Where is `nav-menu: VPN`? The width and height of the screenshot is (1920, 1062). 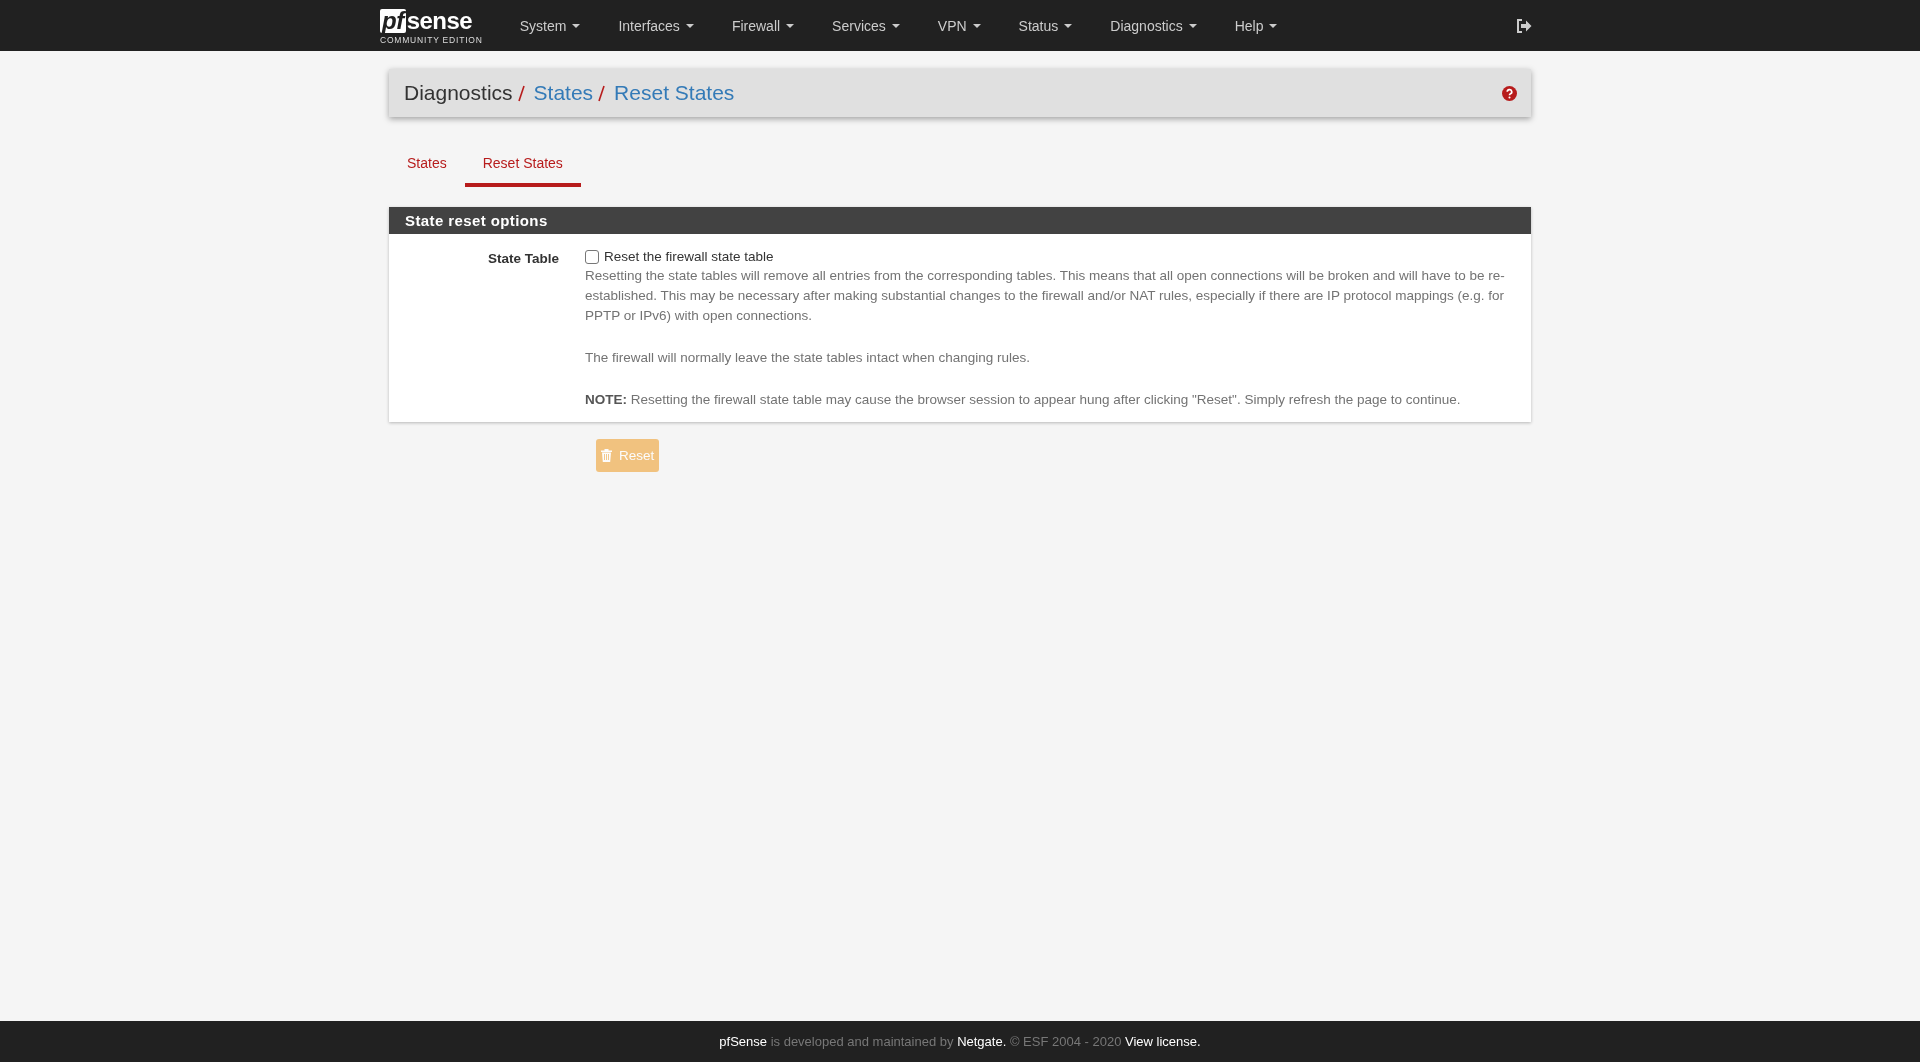 nav-menu: VPN is located at coordinates (959, 25).